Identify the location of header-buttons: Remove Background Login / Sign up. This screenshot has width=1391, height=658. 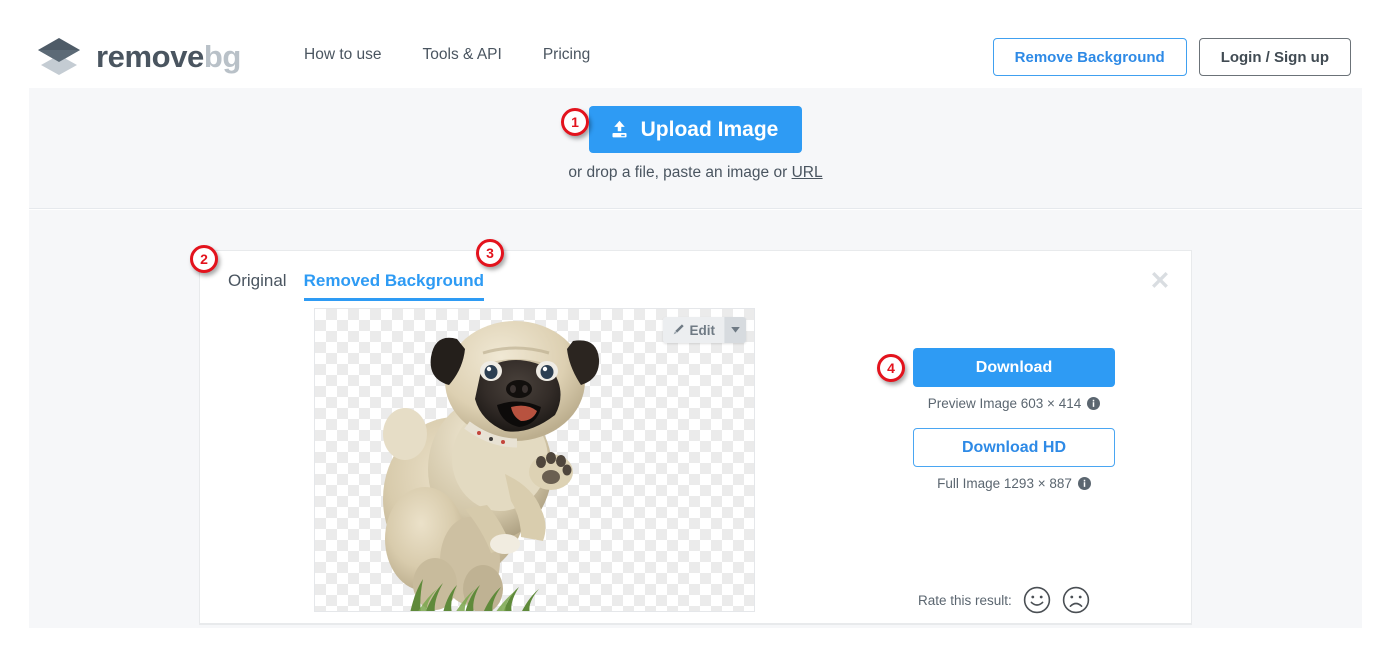
(1171, 57).